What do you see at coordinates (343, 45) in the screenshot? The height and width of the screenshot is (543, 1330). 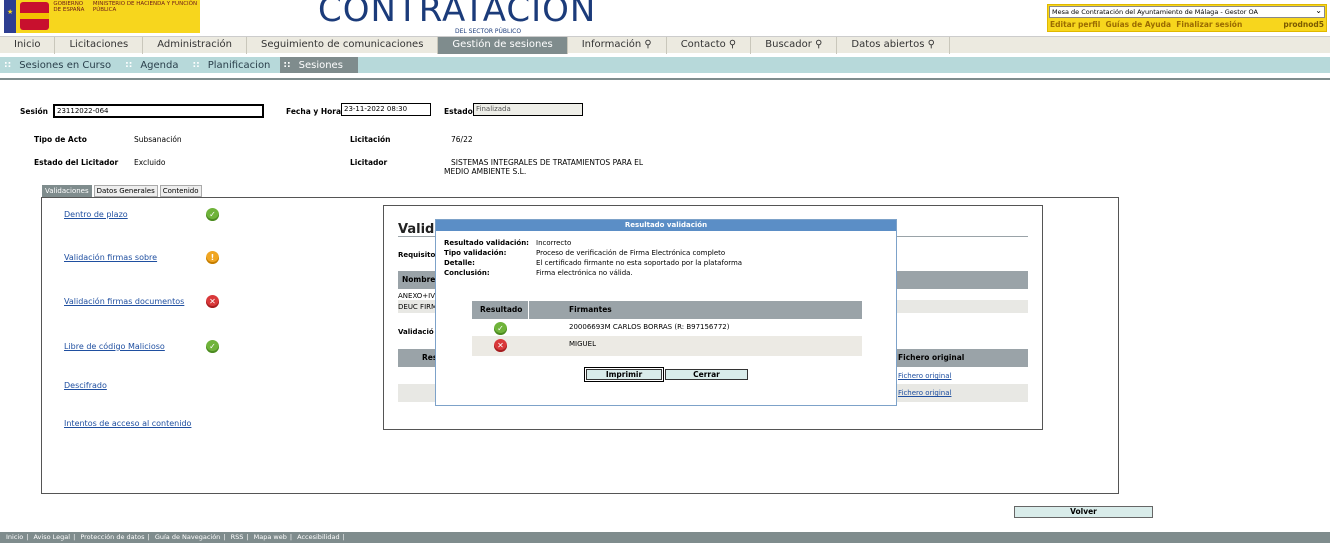 I see `nav-item-seguimiento: Seguimiento de comunicaciones` at bounding box center [343, 45].